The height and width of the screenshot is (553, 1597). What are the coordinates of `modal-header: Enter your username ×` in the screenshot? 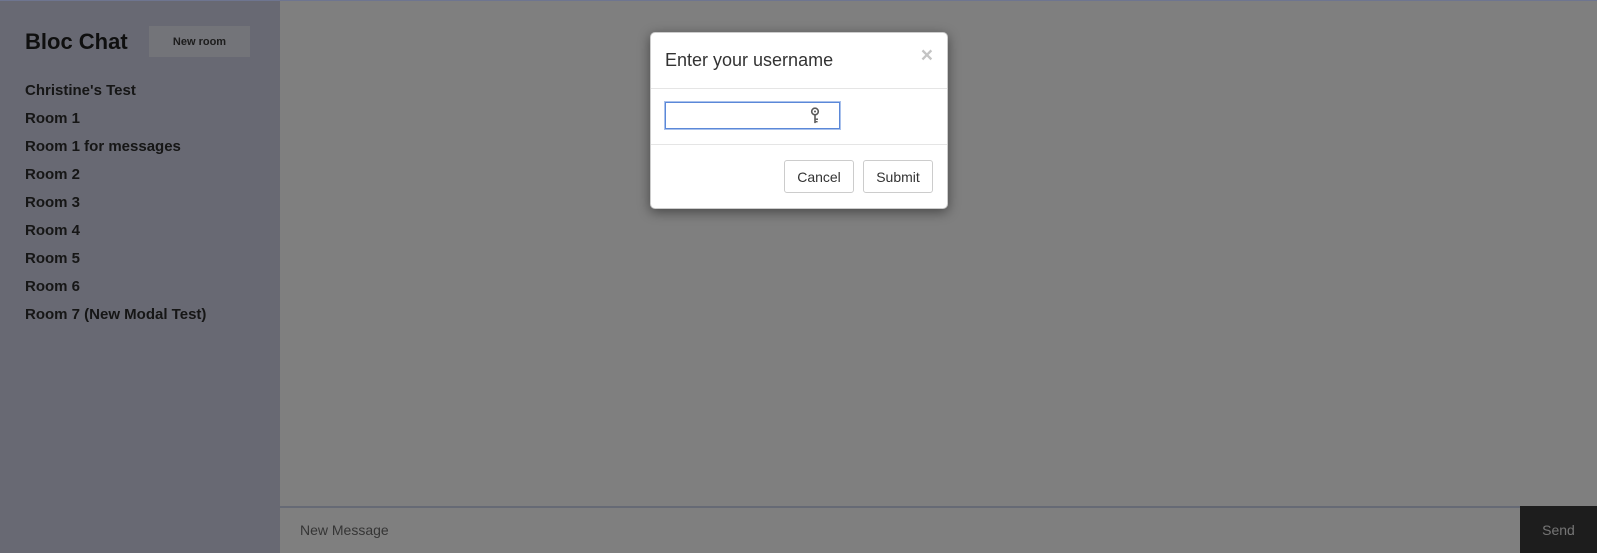 It's located at (799, 61).